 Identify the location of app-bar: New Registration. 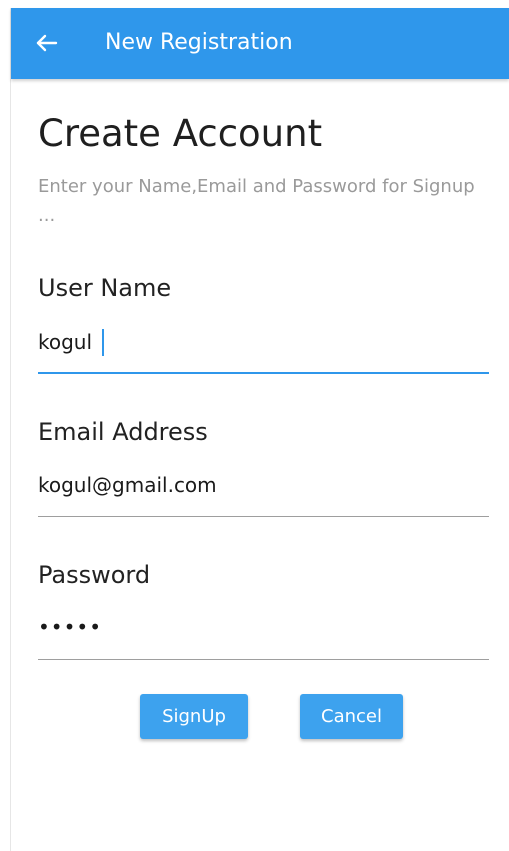
(260, 43).